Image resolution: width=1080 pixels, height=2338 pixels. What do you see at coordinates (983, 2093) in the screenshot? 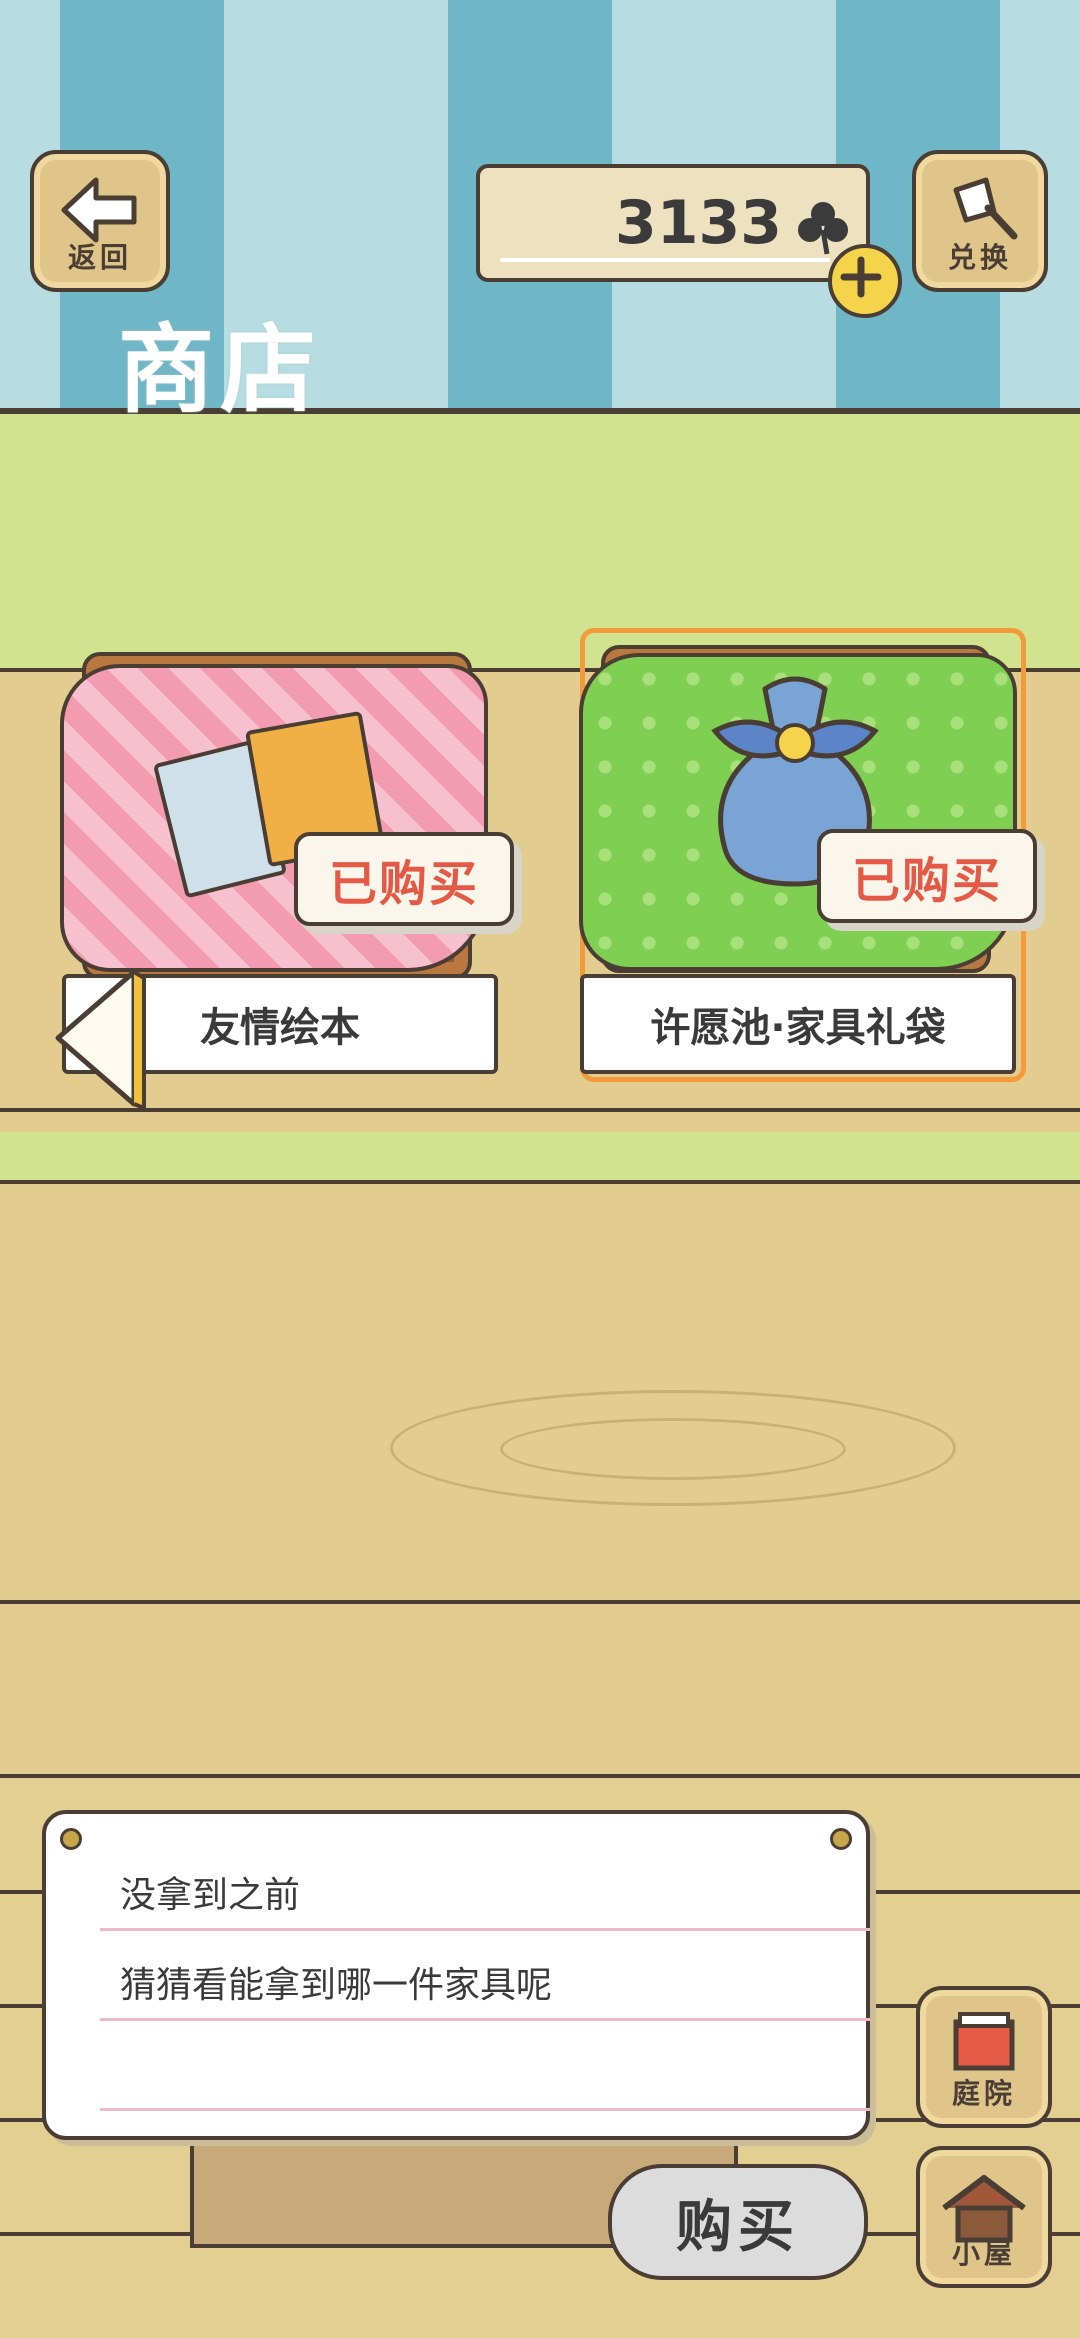
I see `yard-button-label: 庭院` at bounding box center [983, 2093].